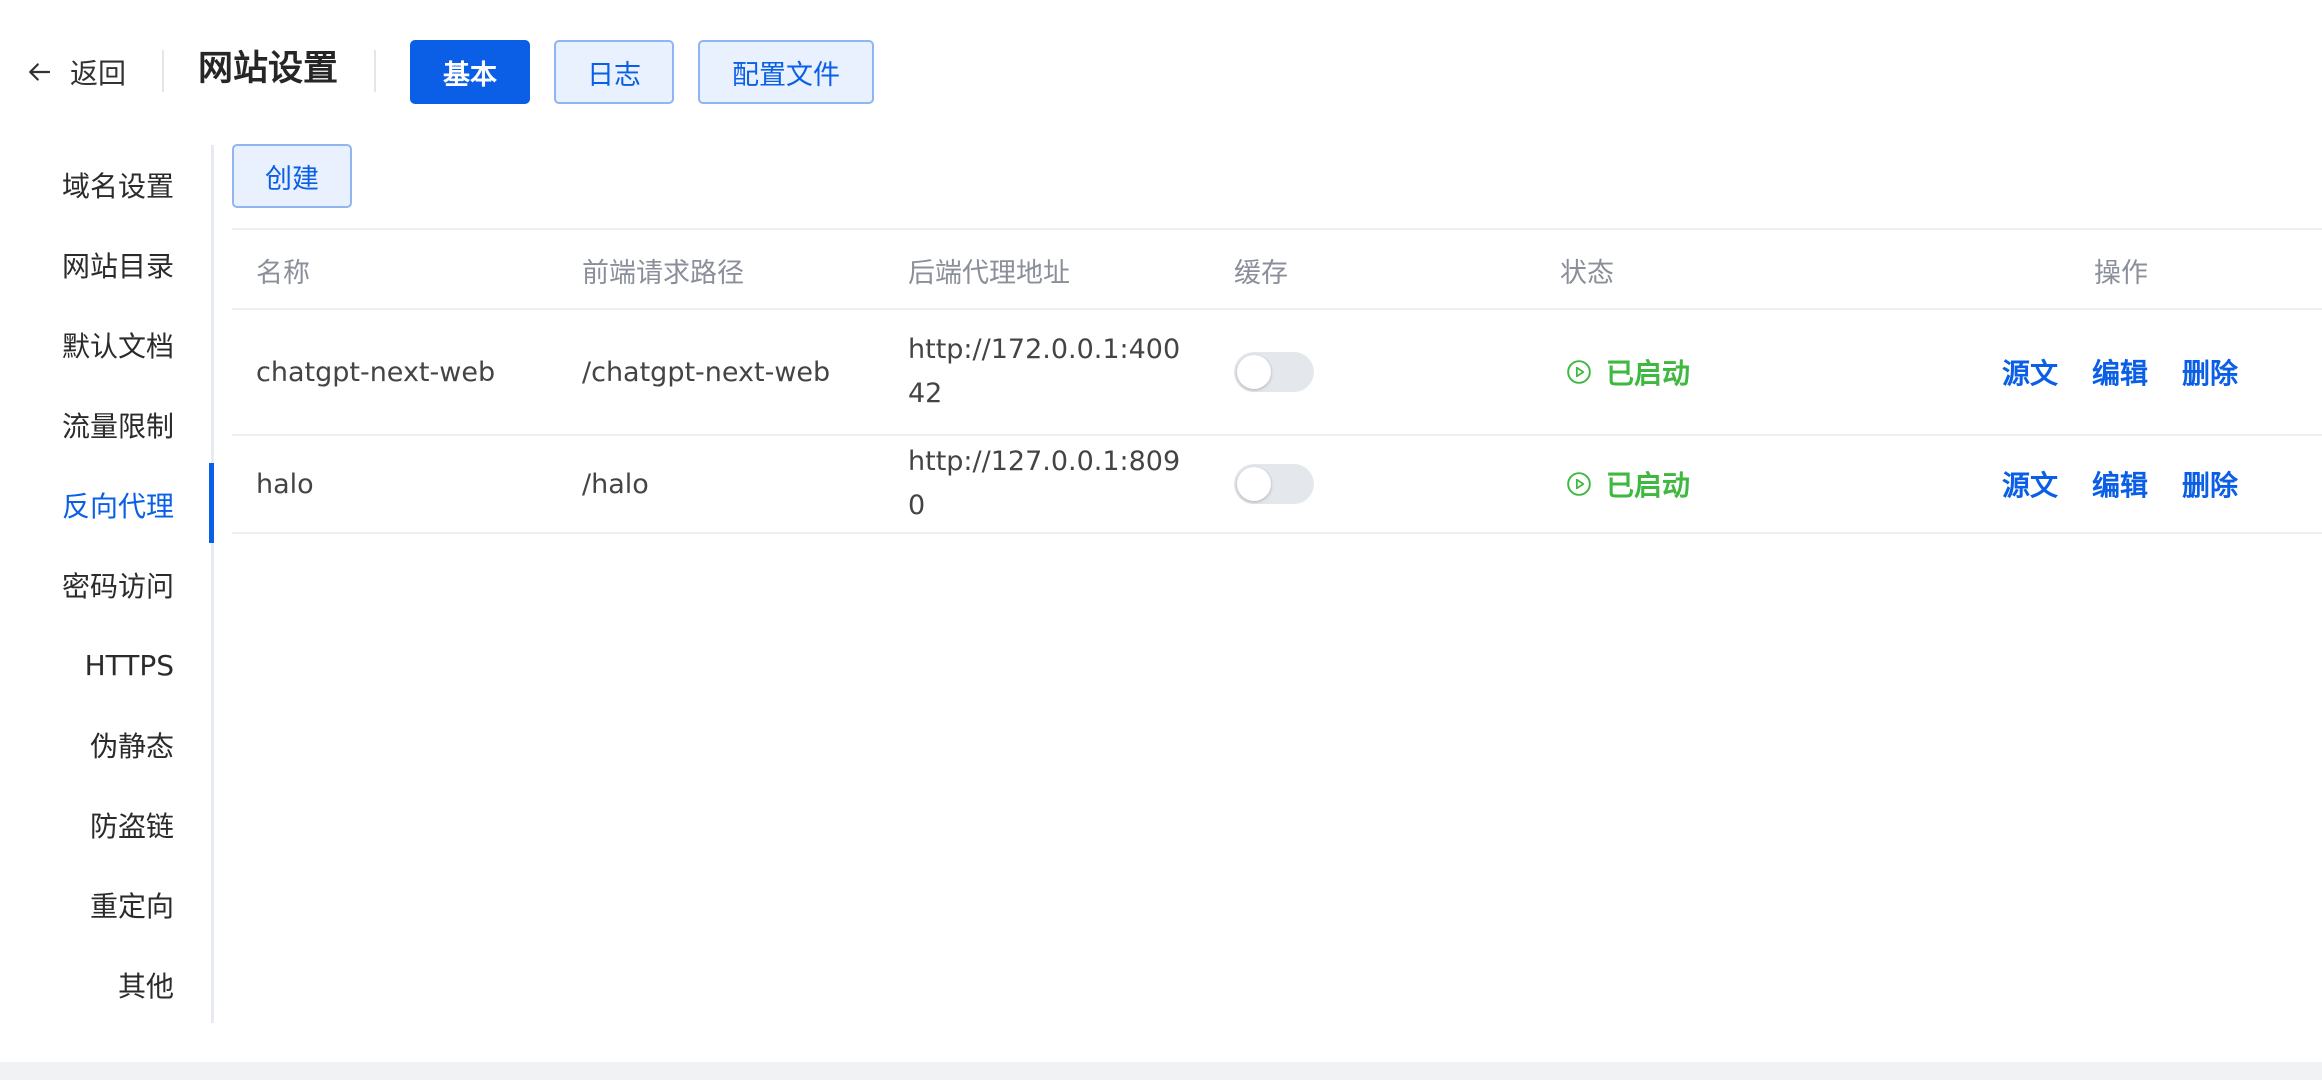  What do you see at coordinates (108, 345) in the screenshot?
I see `sidebar-item-default-document: 默认文档` at bounding box center [108, 345].